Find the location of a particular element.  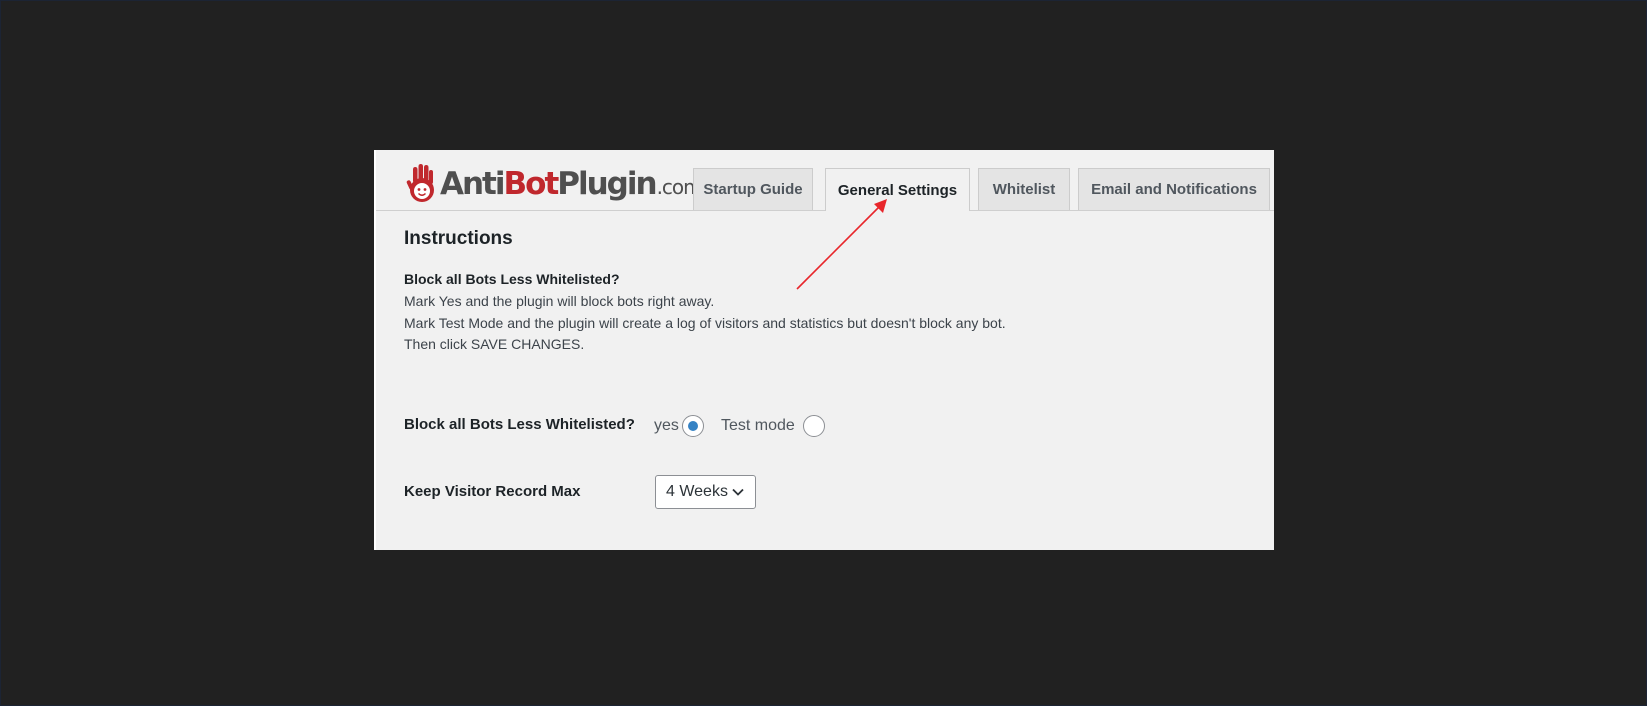

antibot-logo: AntiBotPlugin.com is located at coordinates (554, 184).